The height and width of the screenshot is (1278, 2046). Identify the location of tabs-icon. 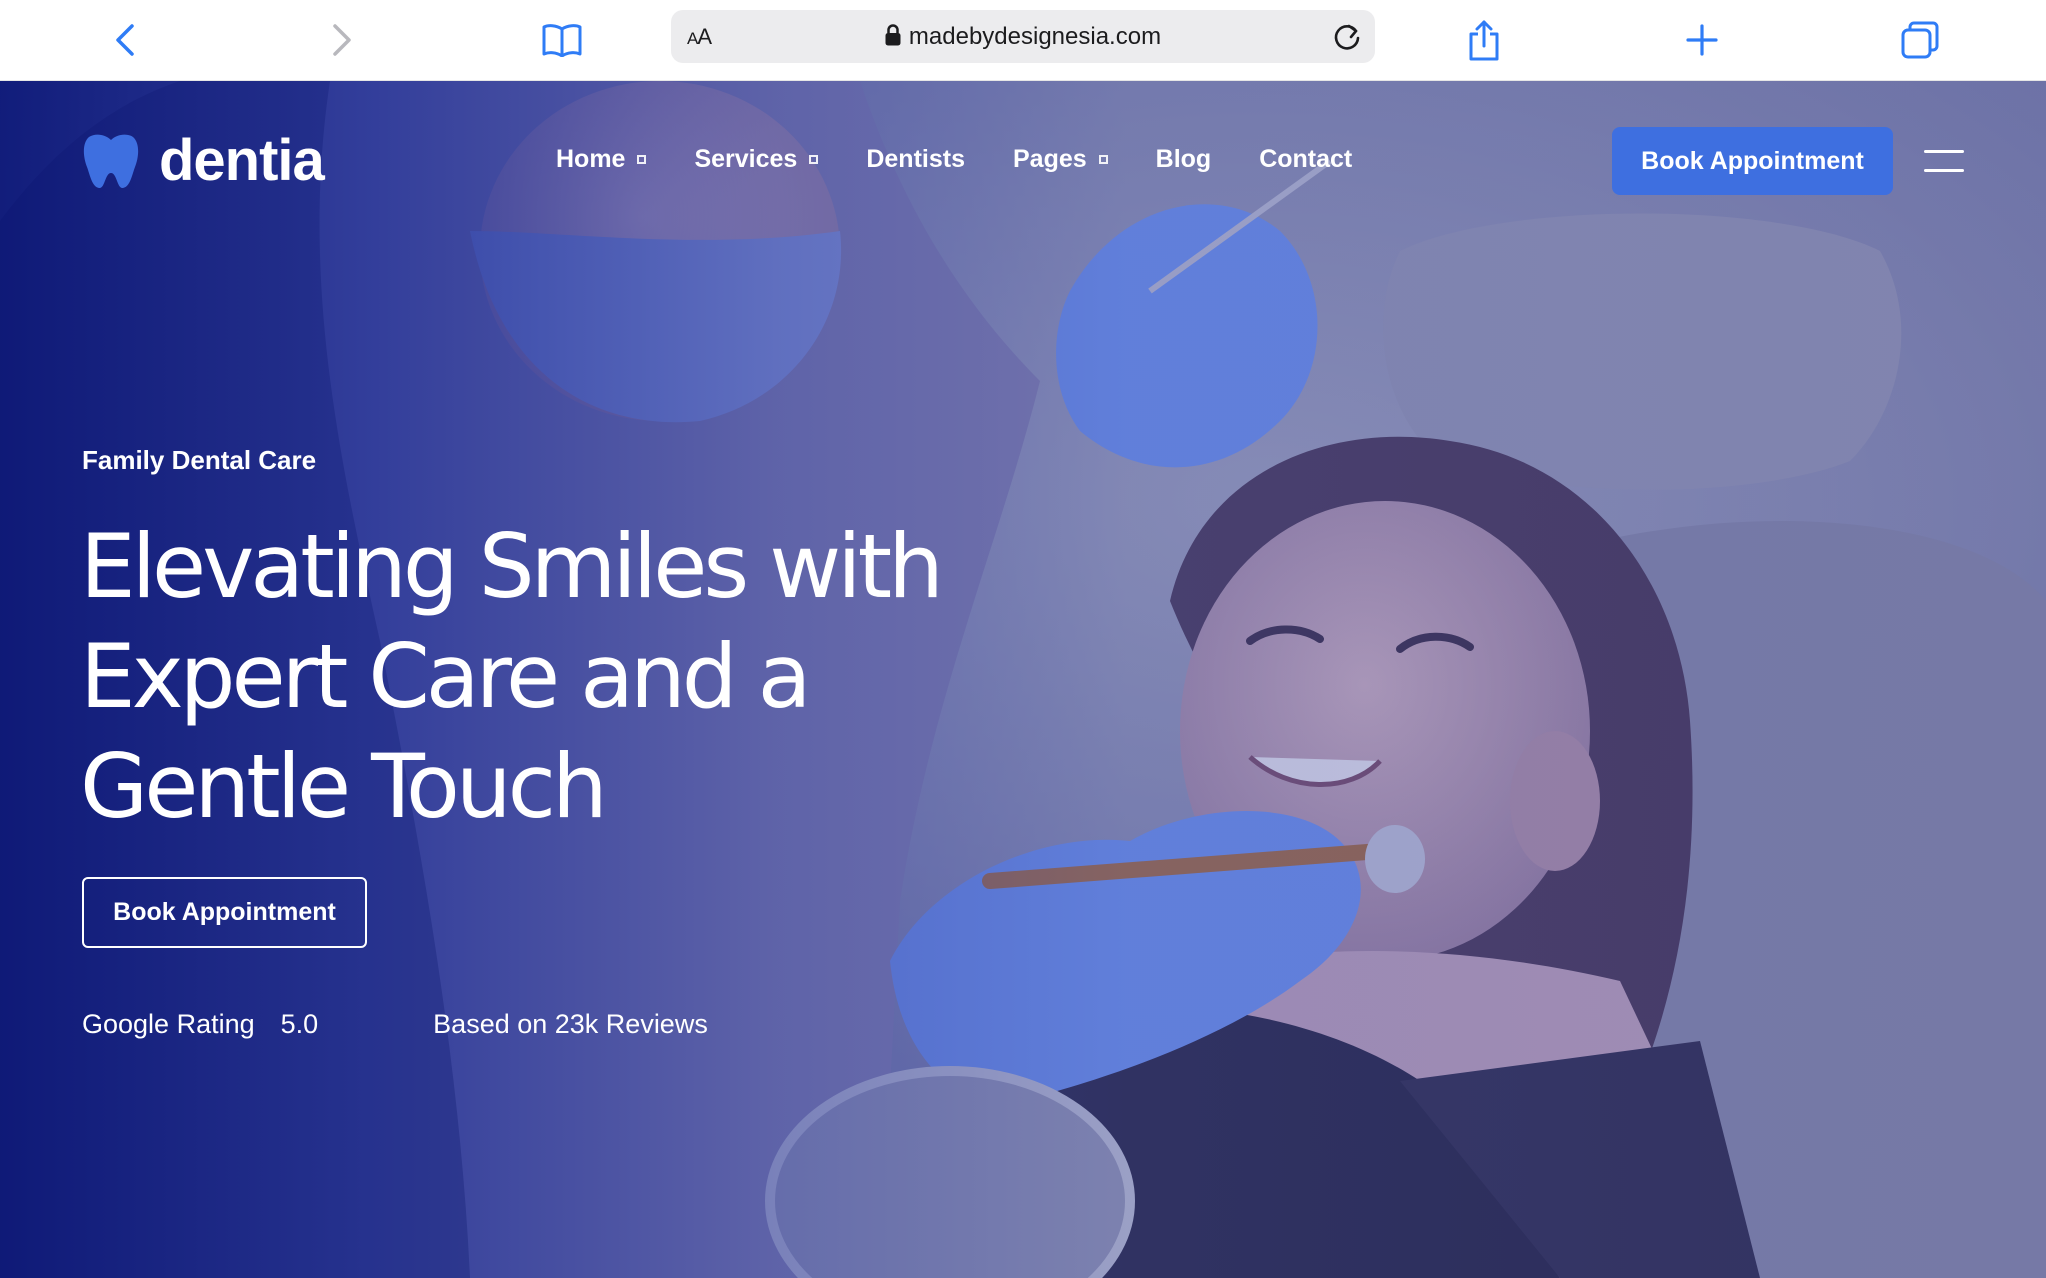
(1920, 40).